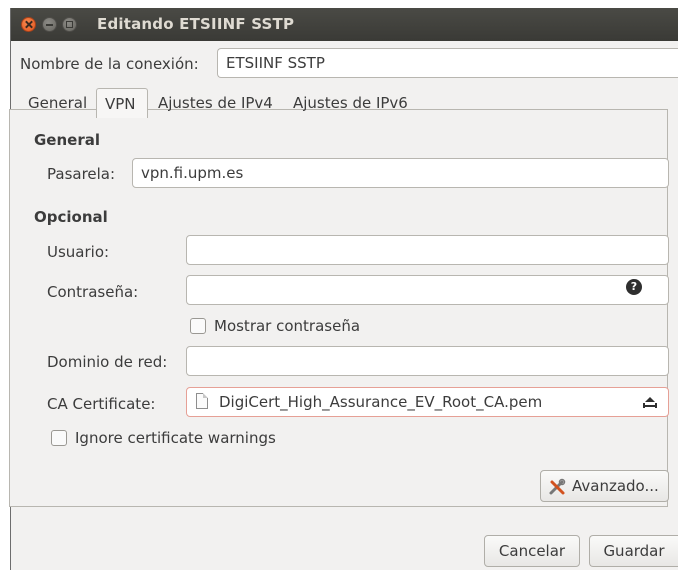  Describe the element at coordinates (107, 362) in the screenshot. I see `domain-label: Dominio de red:` at that location.